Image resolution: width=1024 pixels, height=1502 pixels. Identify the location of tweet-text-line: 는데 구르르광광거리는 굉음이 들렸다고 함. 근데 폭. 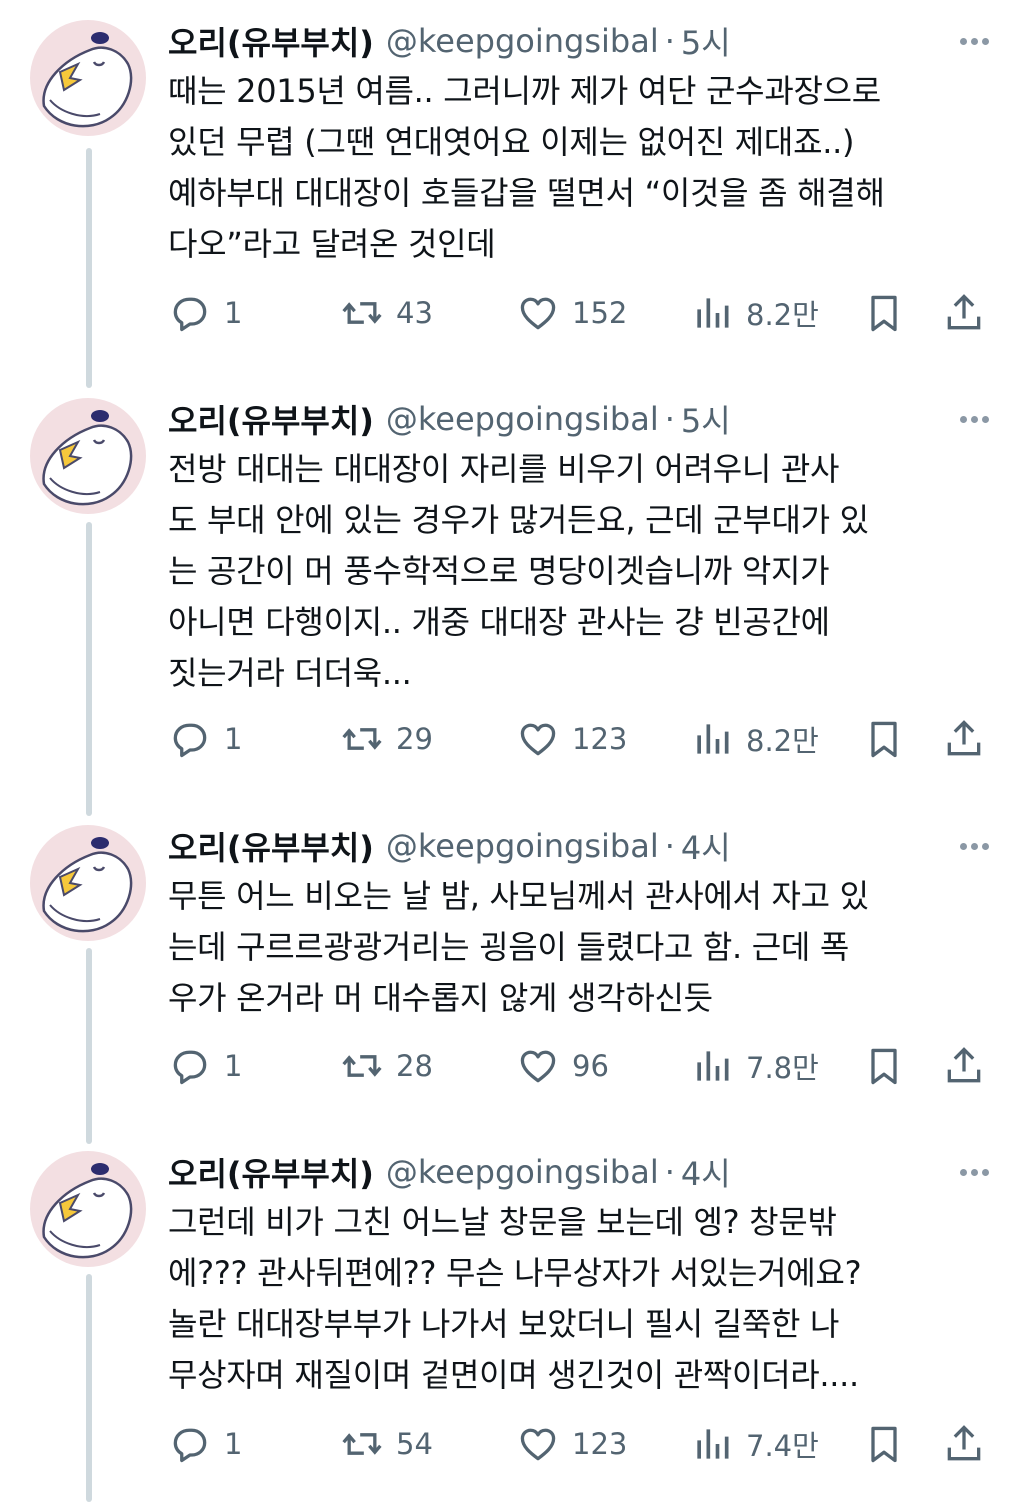
(509, 947).